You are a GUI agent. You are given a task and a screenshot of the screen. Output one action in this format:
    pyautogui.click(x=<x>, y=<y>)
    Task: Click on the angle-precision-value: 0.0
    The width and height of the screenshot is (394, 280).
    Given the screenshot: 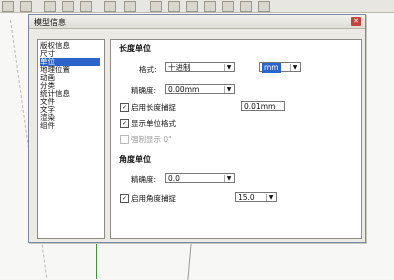 What is the action you would take?
    pyautogui.click(x=174, y=178)
    